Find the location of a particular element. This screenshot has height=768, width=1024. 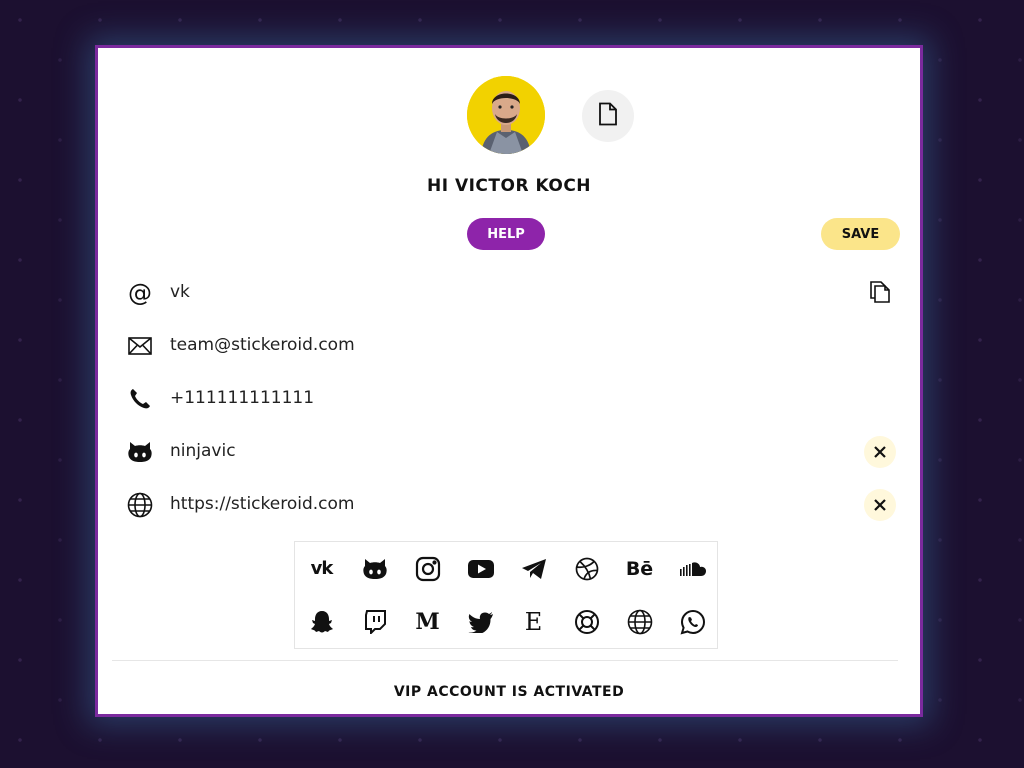

behance-icon: Bē is located at coordinates (639, 568).